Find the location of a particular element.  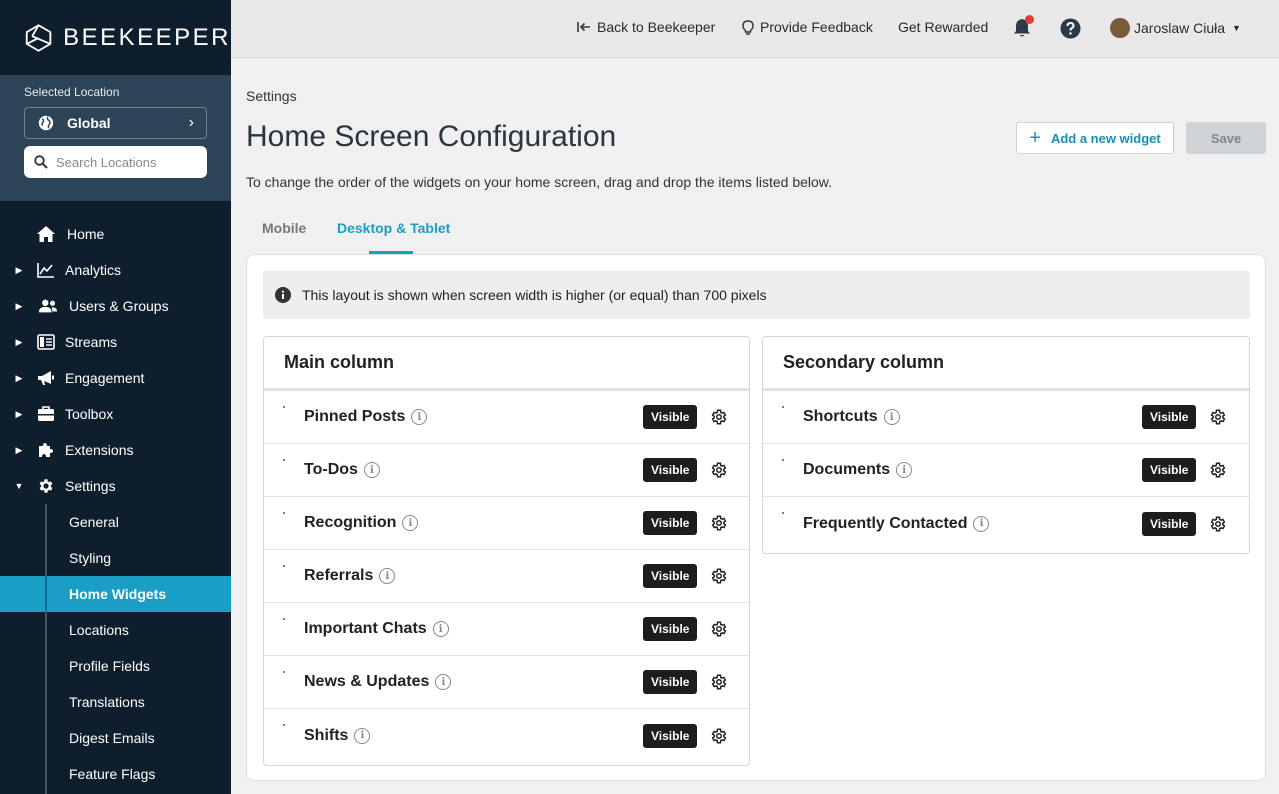

sidebar-subitem-locations: Locations is located at coordinates (115, 630).